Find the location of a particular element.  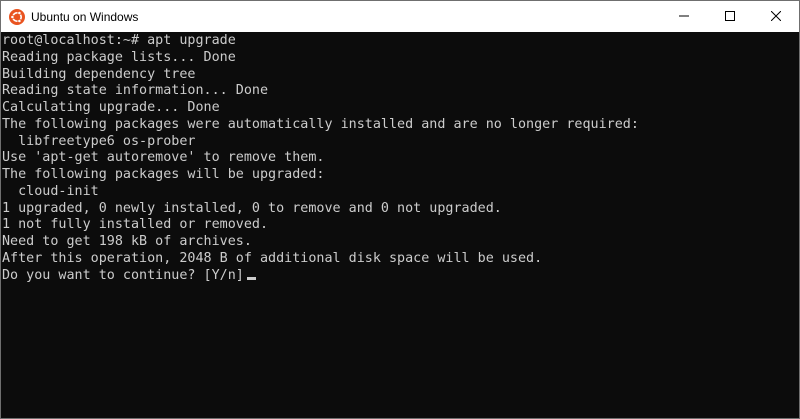

close-icon is located at coordinates (776, 17).